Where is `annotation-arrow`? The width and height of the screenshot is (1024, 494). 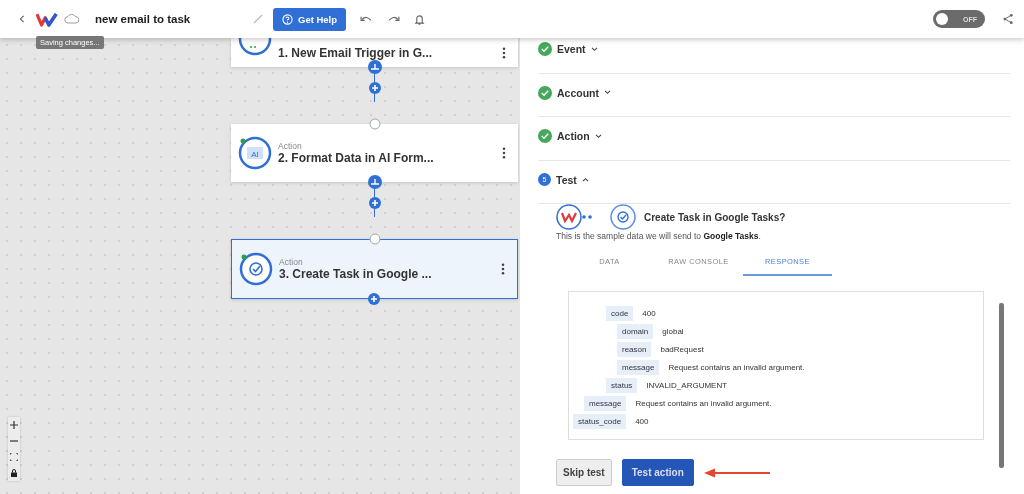 annotation-arrow is located at coordinates (736, 472).